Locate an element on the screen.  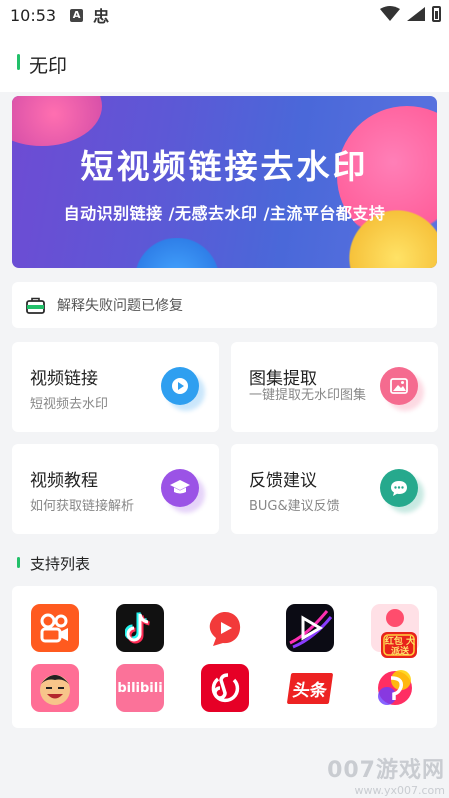
card-subtitle: 一键提取无水印图集 is located at coordinates (308, 395).